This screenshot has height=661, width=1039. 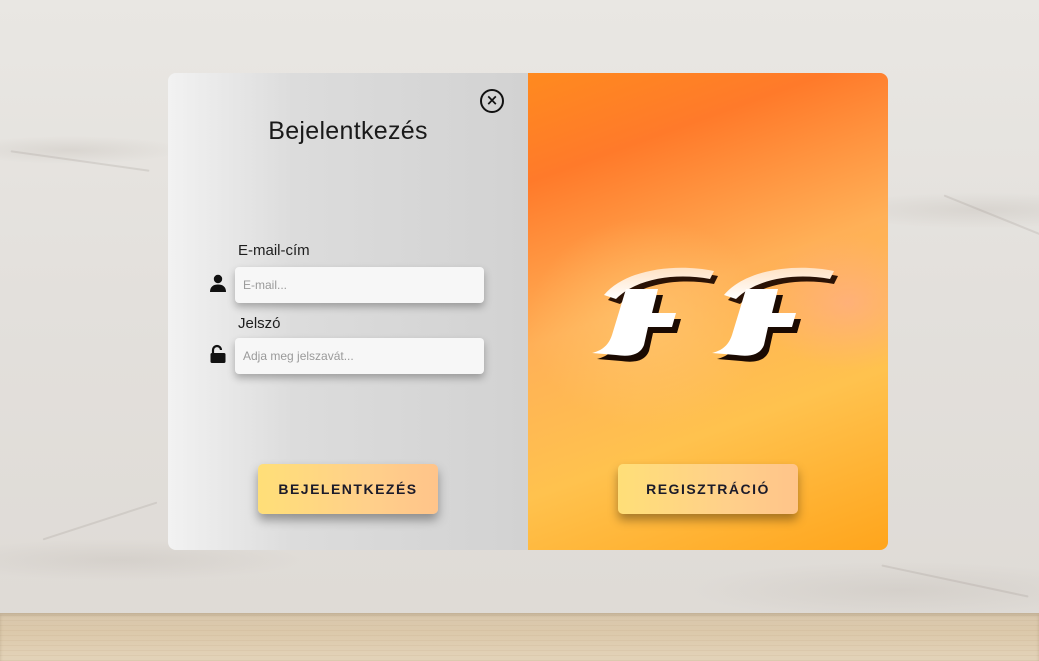 I want to click on logo-letter-f-right, so click(x=775, y=314).